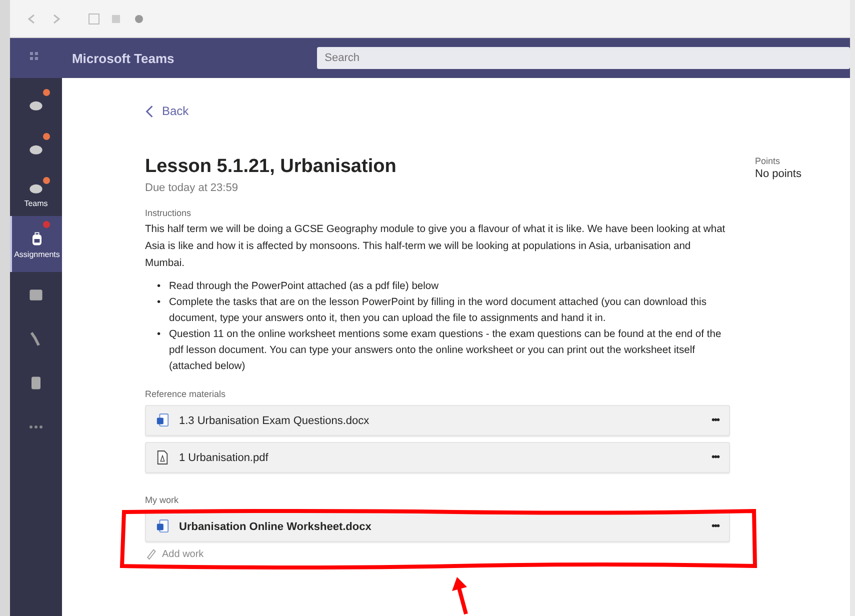 The width and height of the screenshot is (855, 616). I want to click on sidebar-item: Assignments, so click(36, 244).